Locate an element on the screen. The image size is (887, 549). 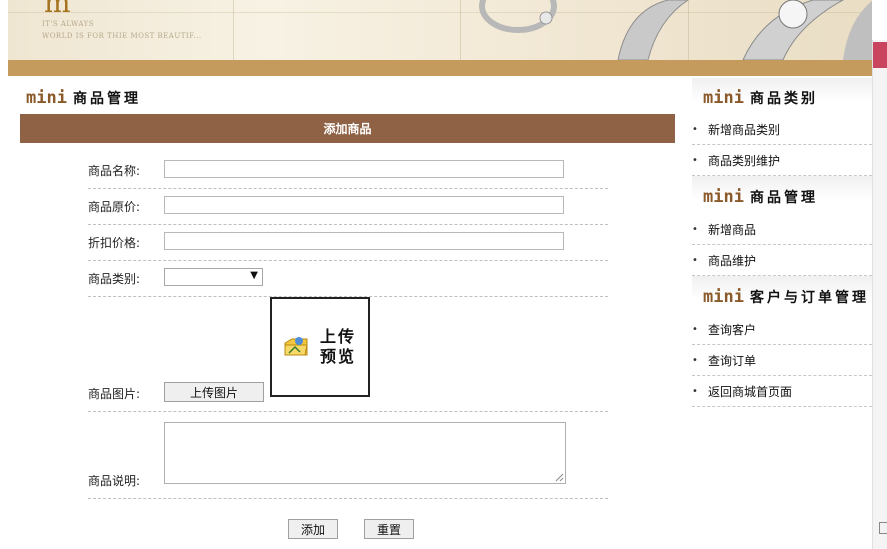
discount-price-label: 折扣价格: is located at coordinates (114, 243).